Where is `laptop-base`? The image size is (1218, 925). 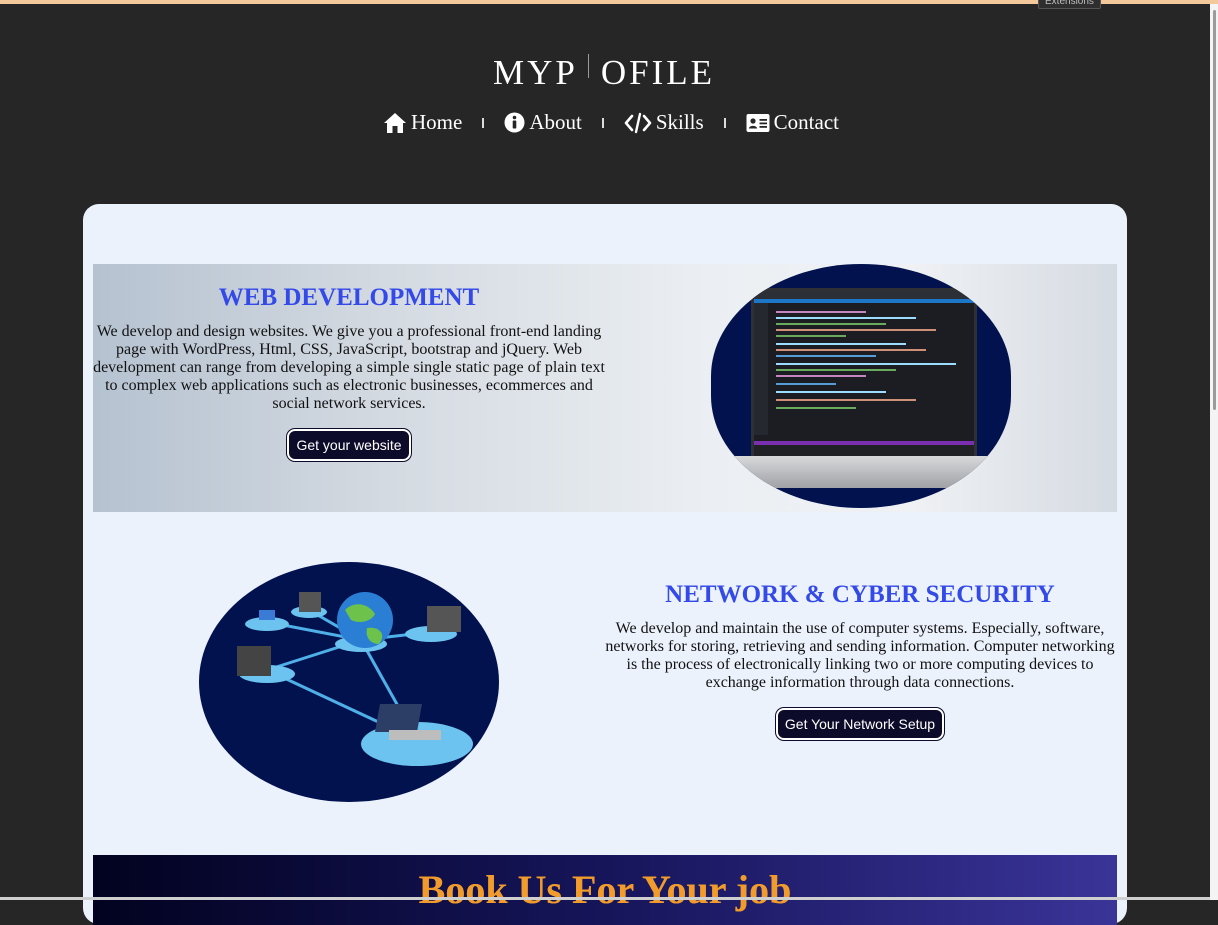 laptop-base is located at coordinates (861, 472).